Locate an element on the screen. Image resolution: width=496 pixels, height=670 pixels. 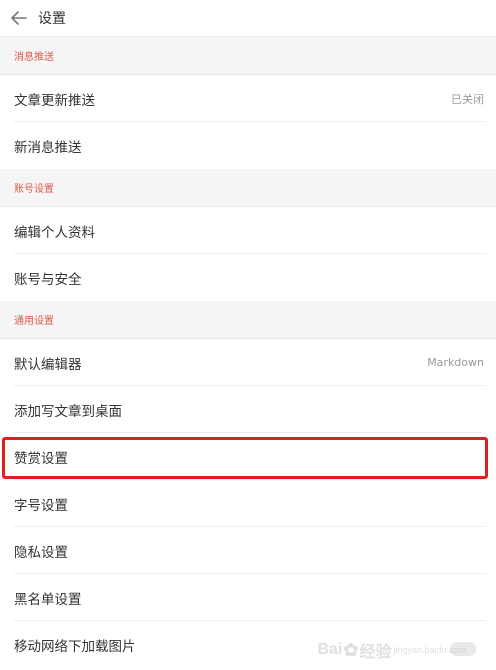
baidu-watermark: Bai ✿ 经验 jingyan.baidu.com is located at coordinates (391, 650).